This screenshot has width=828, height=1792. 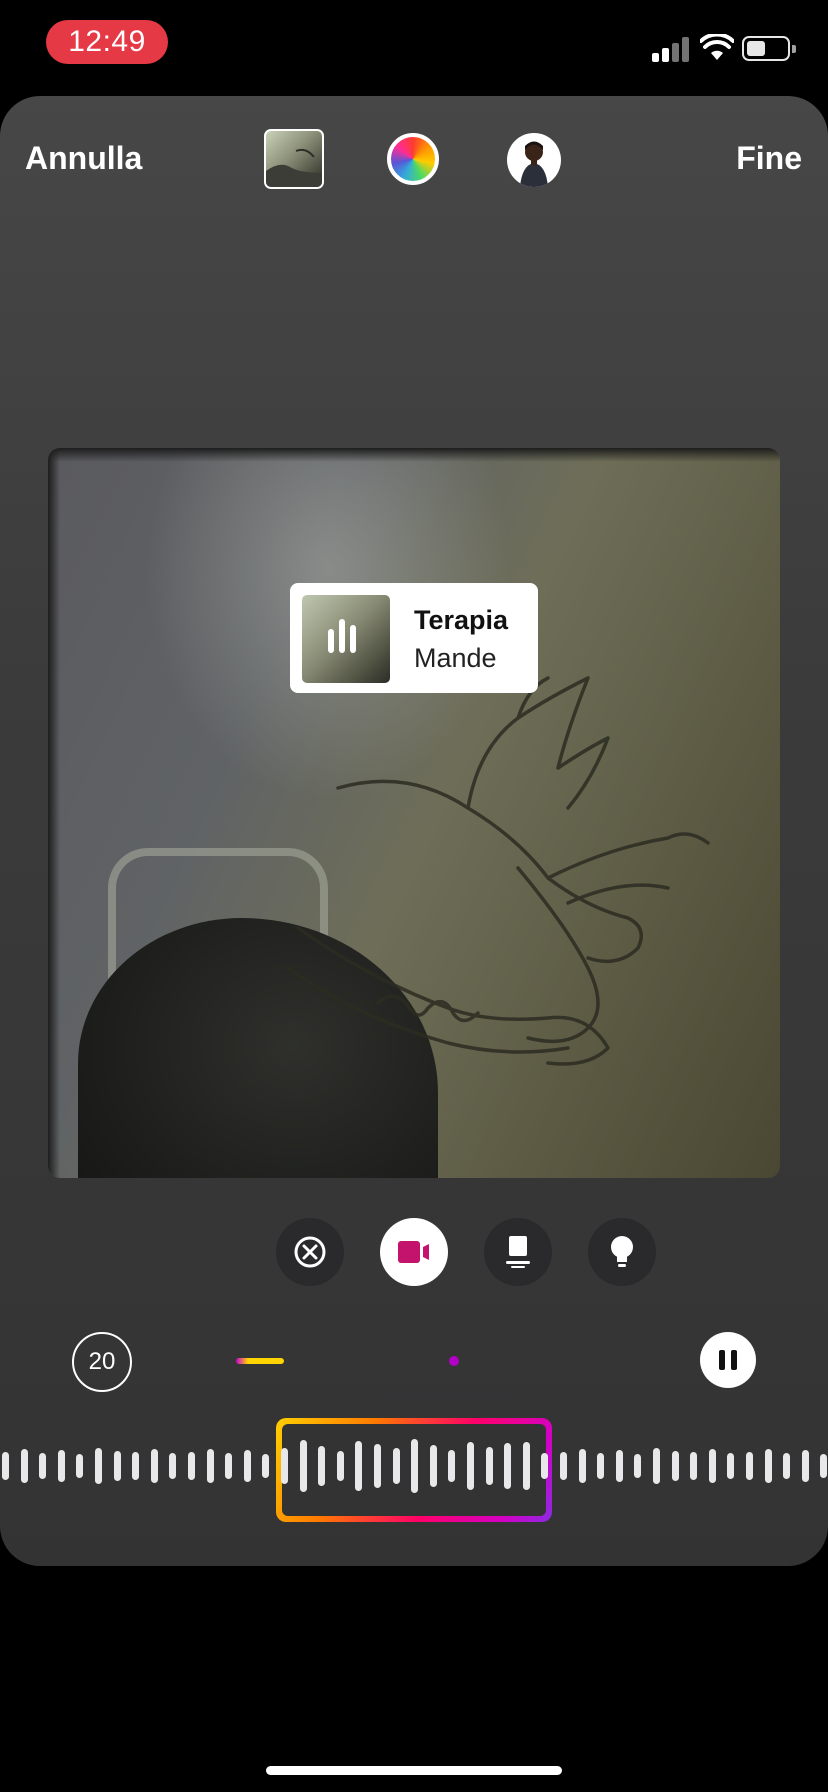 I want to click on equalizer-icon, so click(x=346, y=638).